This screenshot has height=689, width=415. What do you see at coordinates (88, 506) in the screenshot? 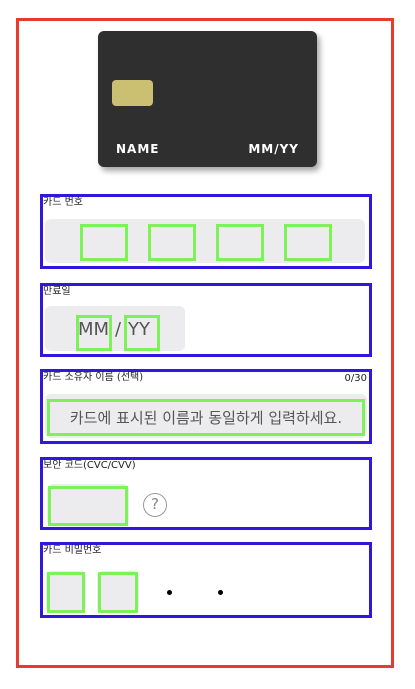
I see `security-code-input` at bounding box center [88, 506].